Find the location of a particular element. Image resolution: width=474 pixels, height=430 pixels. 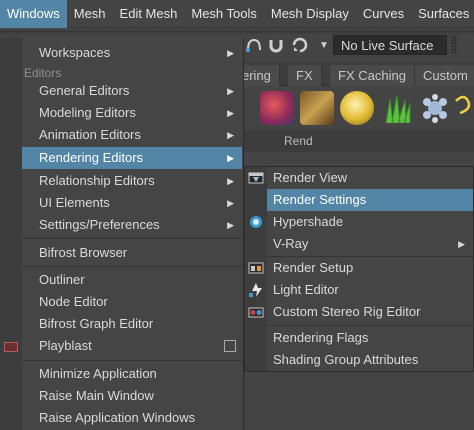

menu-item-workspaces: Workspaces ▶ is located at coordinates (132, 53).